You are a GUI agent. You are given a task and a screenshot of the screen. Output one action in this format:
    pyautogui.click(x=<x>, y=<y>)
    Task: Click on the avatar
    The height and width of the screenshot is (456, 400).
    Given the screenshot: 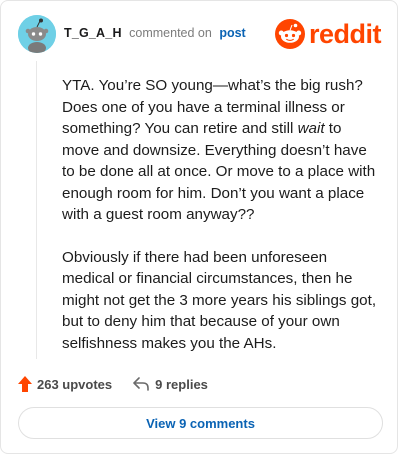 What is the action you would take?
    pyautogui.click(x=37, y=34)
    